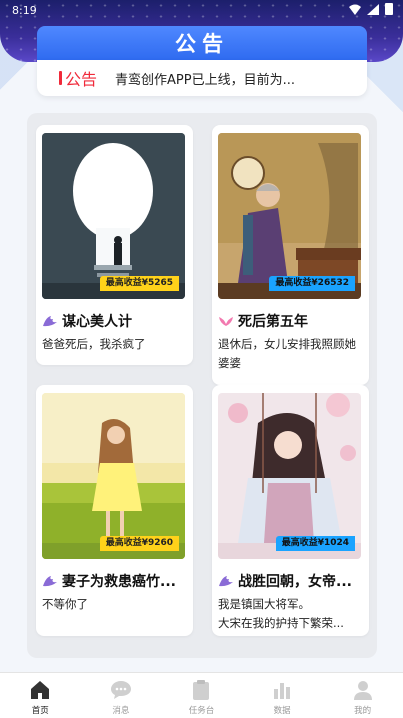 Image resolution: width=403 pixels, height=718 pixels. Describe the element at coordinates (201, 711) in the screenshot. I see `tab-label: 任务台` at that location.